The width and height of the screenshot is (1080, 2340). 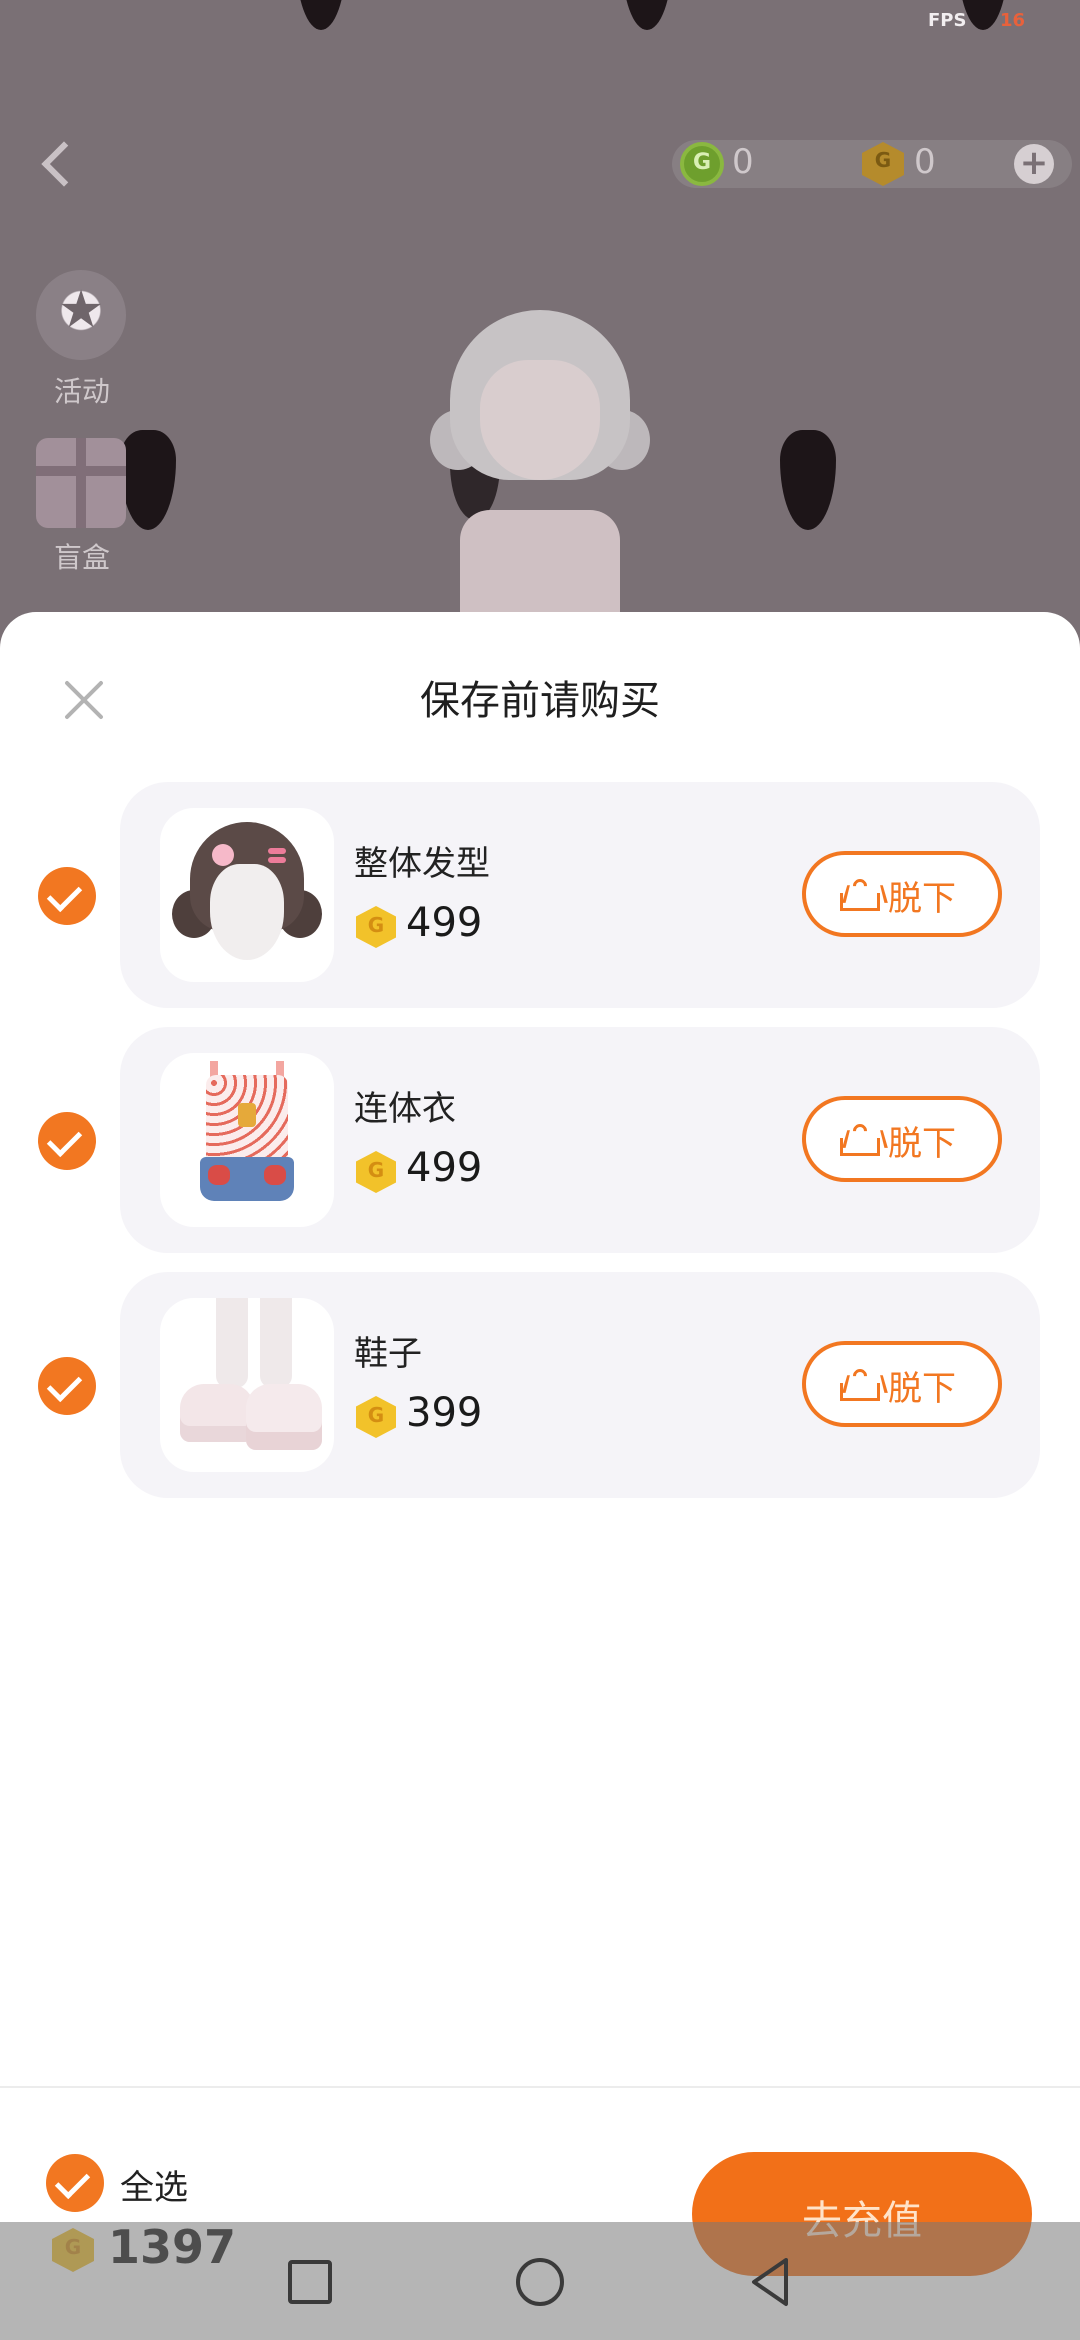 I want to click on shoes-thumbnail, so click(x=247, y=1385).